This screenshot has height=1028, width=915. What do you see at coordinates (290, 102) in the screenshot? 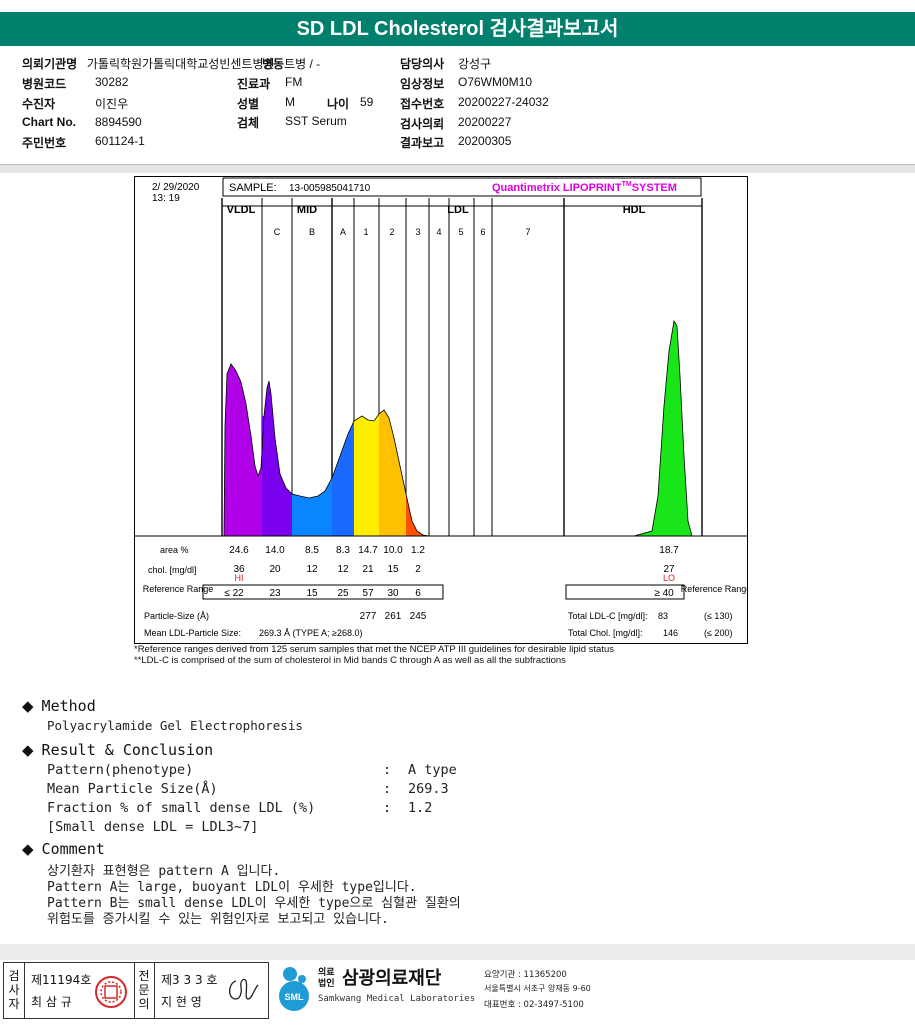
I see `sex-value: M` at bounding box center [290, 102].